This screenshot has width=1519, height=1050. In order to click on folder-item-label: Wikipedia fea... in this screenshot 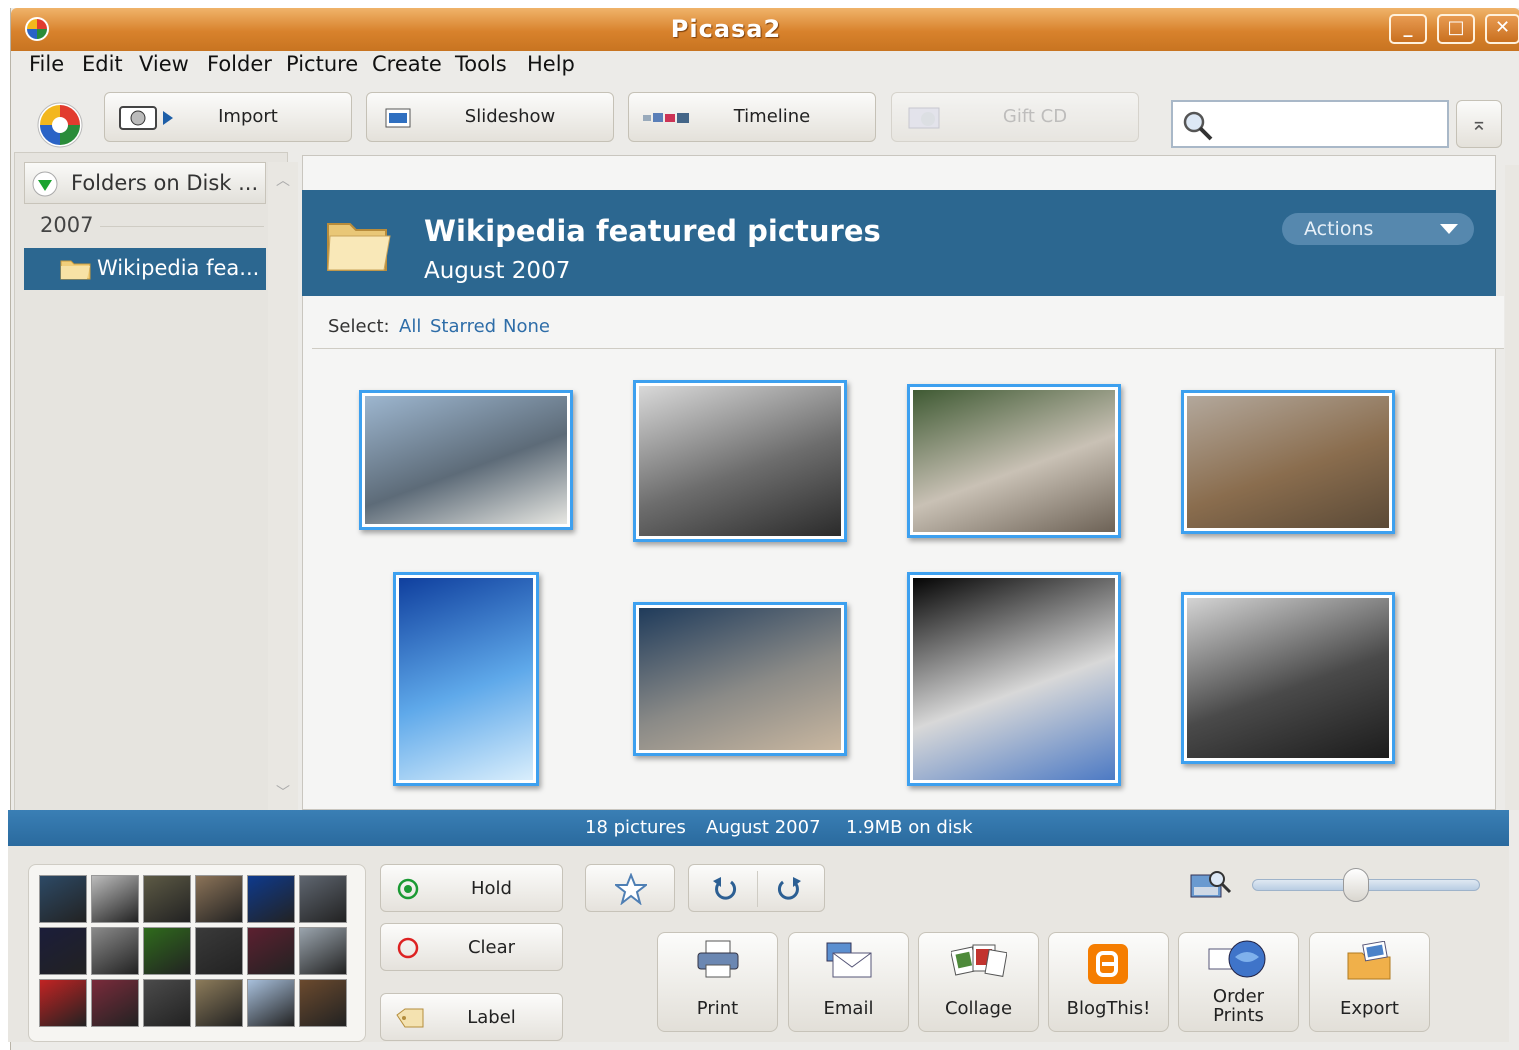, I will do `click(178, 268)`.